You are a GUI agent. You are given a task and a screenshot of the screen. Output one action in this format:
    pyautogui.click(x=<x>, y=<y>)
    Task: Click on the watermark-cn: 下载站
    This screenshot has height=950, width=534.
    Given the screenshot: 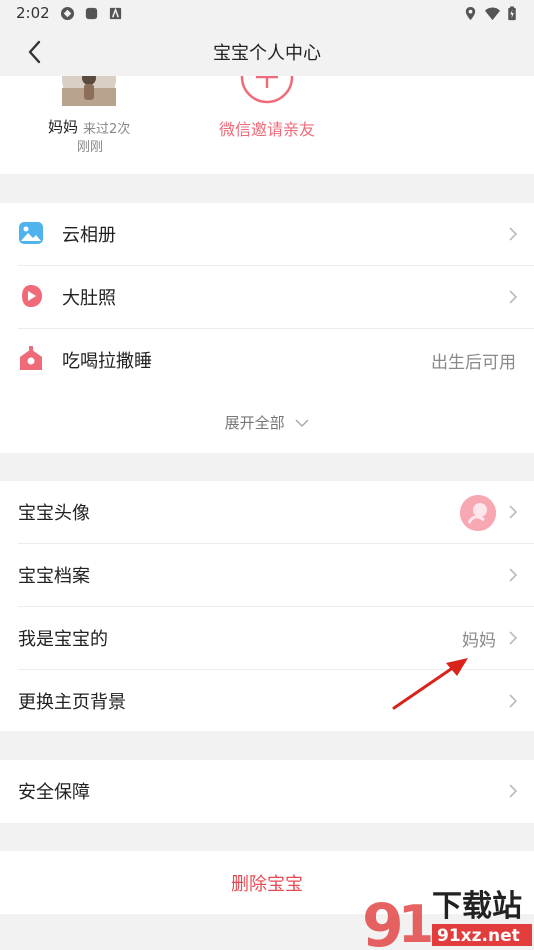 What is the action you would take?
    pyautogui.click(x=477, y=906)
    